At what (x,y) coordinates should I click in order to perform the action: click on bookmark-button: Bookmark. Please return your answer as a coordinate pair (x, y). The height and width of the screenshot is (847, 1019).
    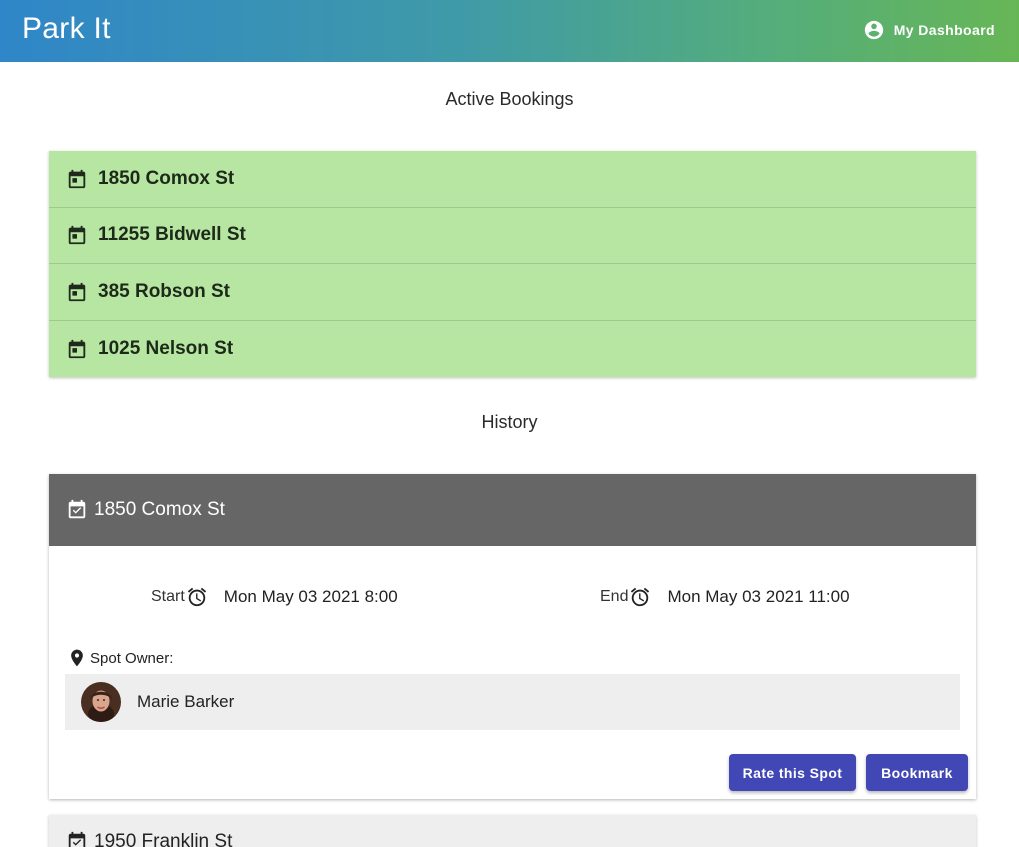
    Looking at the image, I should click on (917, 772).